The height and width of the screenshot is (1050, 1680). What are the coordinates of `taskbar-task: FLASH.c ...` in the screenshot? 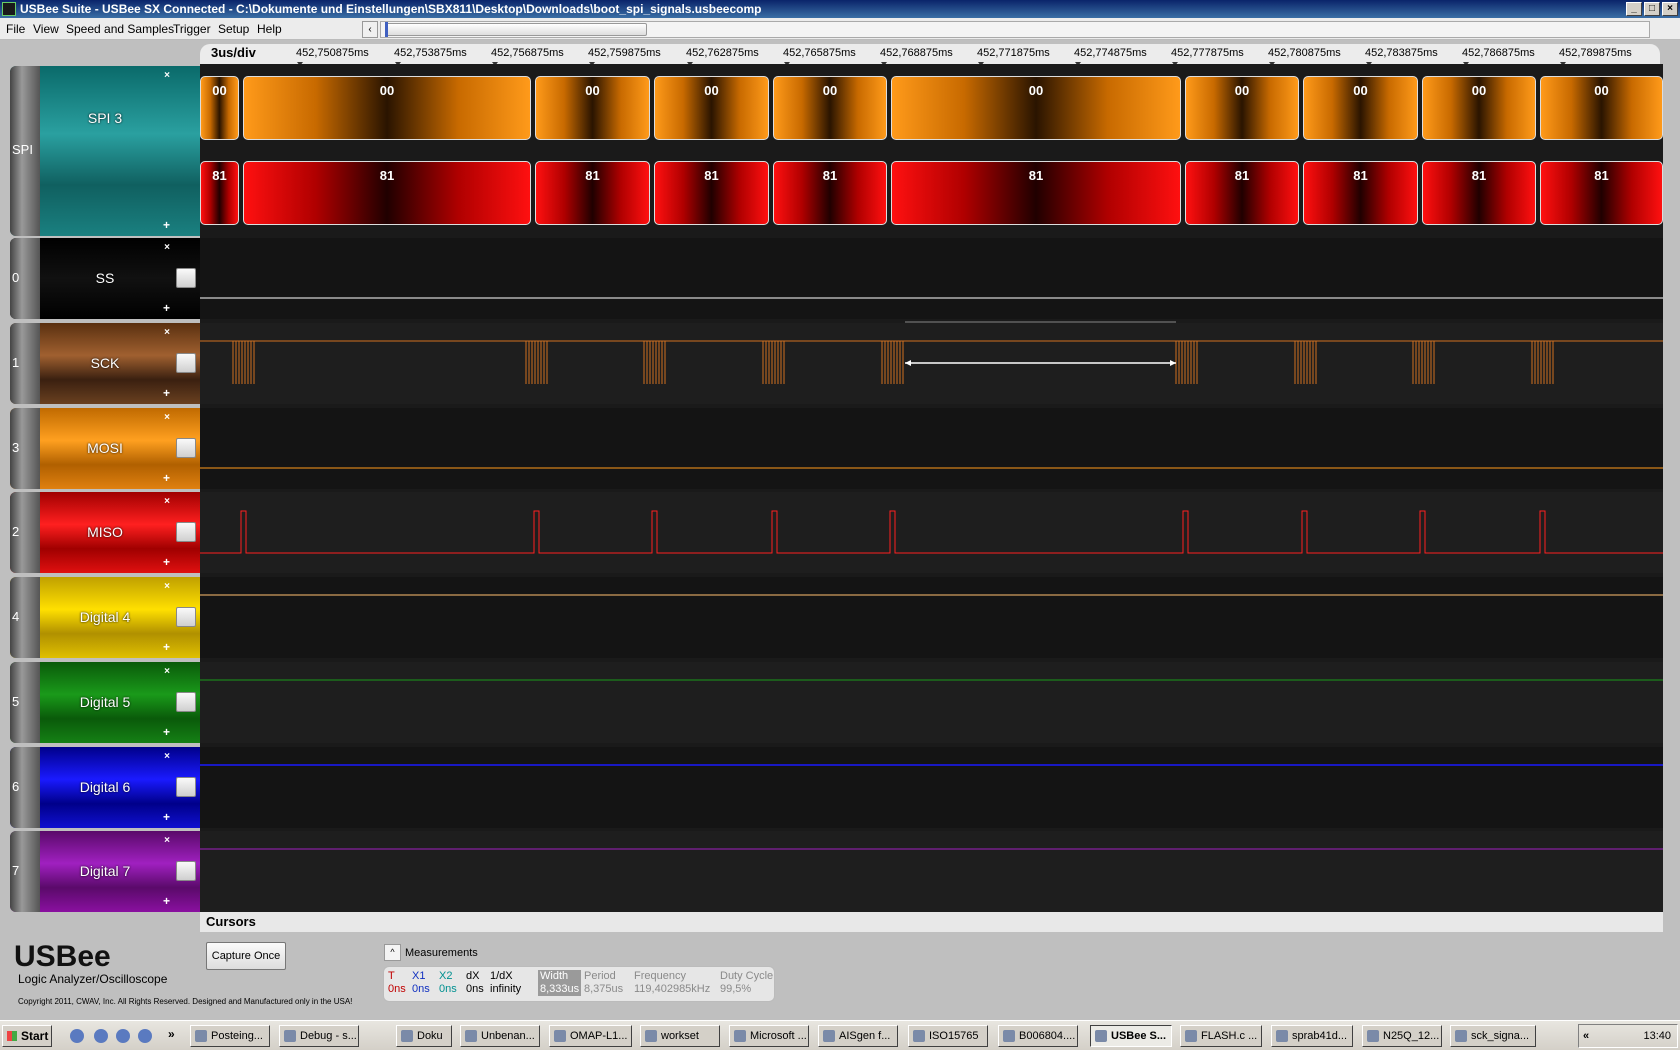 It's located at (1221, 1036).